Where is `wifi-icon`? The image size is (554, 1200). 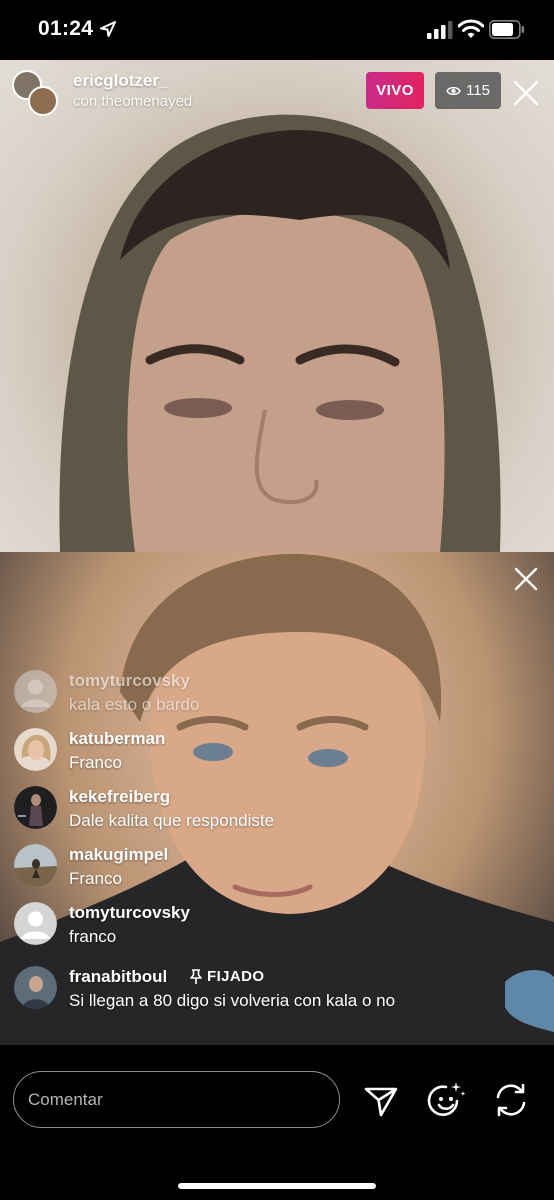
wifi-icon is located at coordinates (471, 28).